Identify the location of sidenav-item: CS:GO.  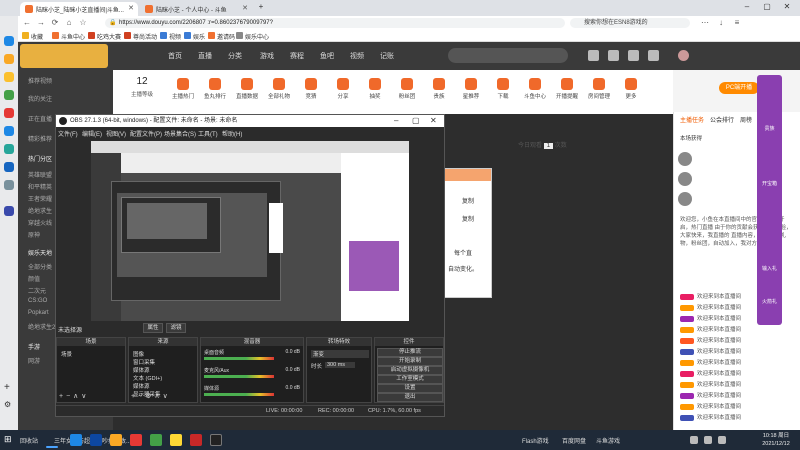
(37, 301).